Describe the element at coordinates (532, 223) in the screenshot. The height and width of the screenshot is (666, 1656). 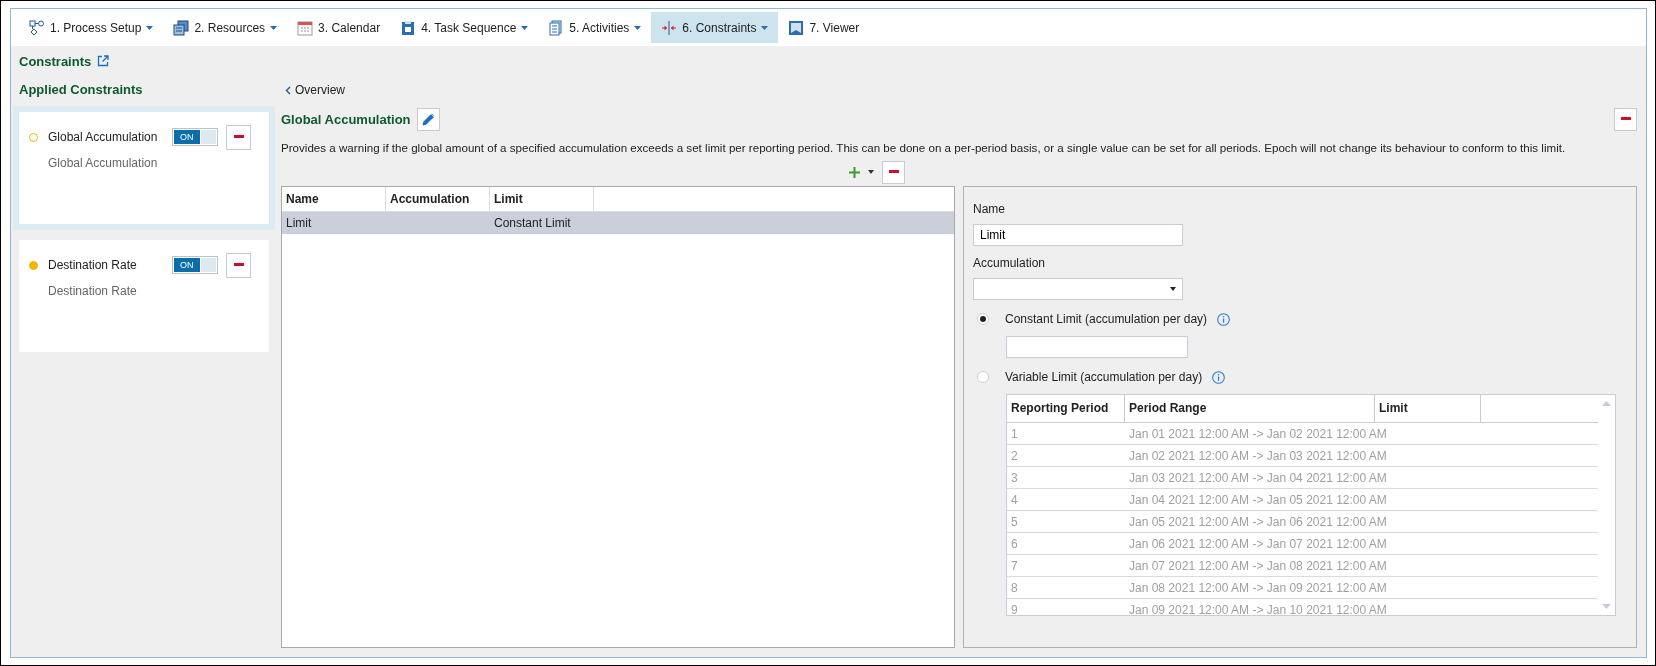
I see `table-cell: Constant Limit` at that location.